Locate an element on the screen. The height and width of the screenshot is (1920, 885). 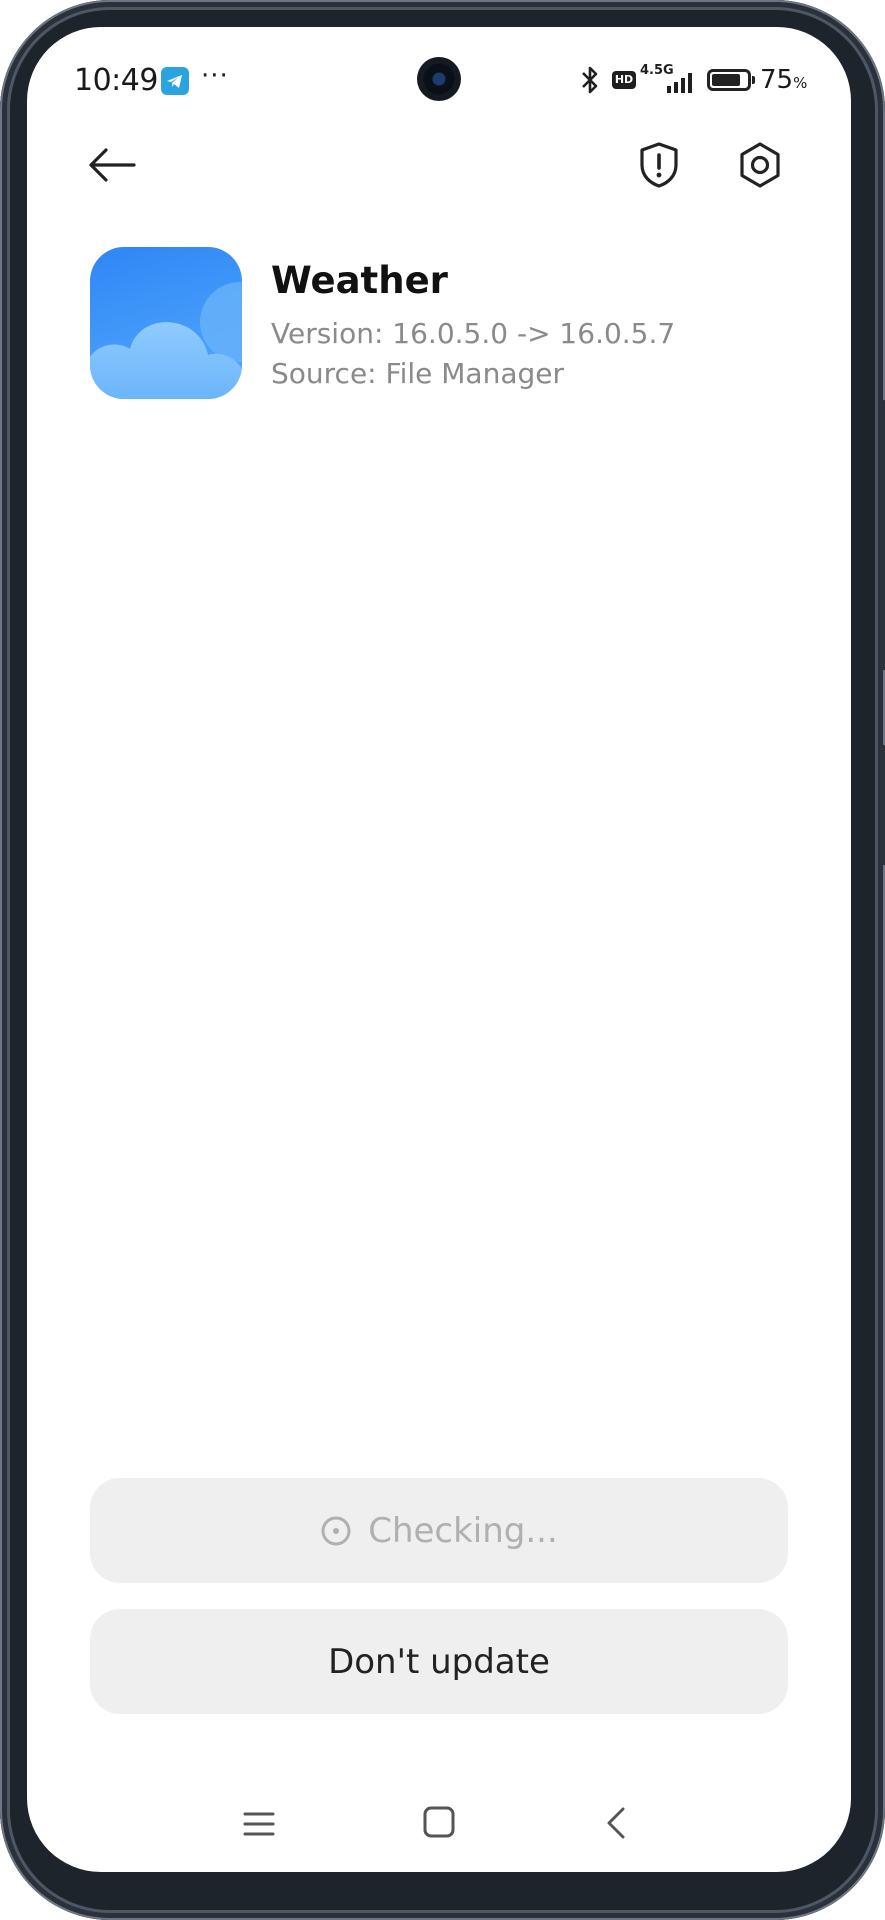
app-version: Version: 16.0.5.0 -> 16.0.5.7 is located at coordinates (473, 333).